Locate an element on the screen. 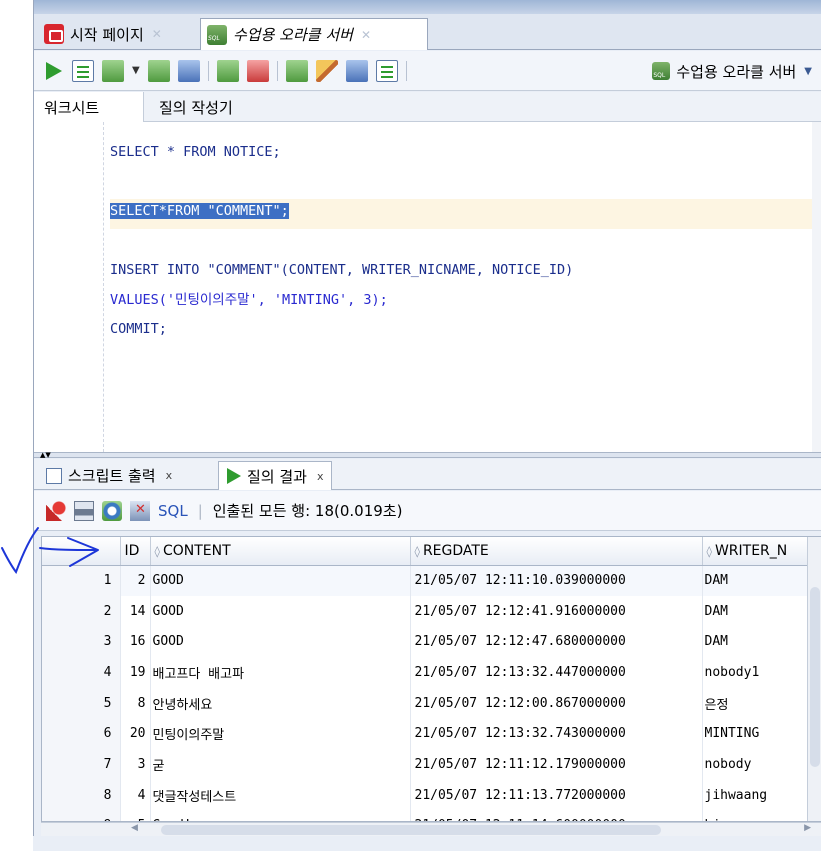 This screenshot has height=851, width=821. cell-id: 3 is located at coordinates (135, 764).